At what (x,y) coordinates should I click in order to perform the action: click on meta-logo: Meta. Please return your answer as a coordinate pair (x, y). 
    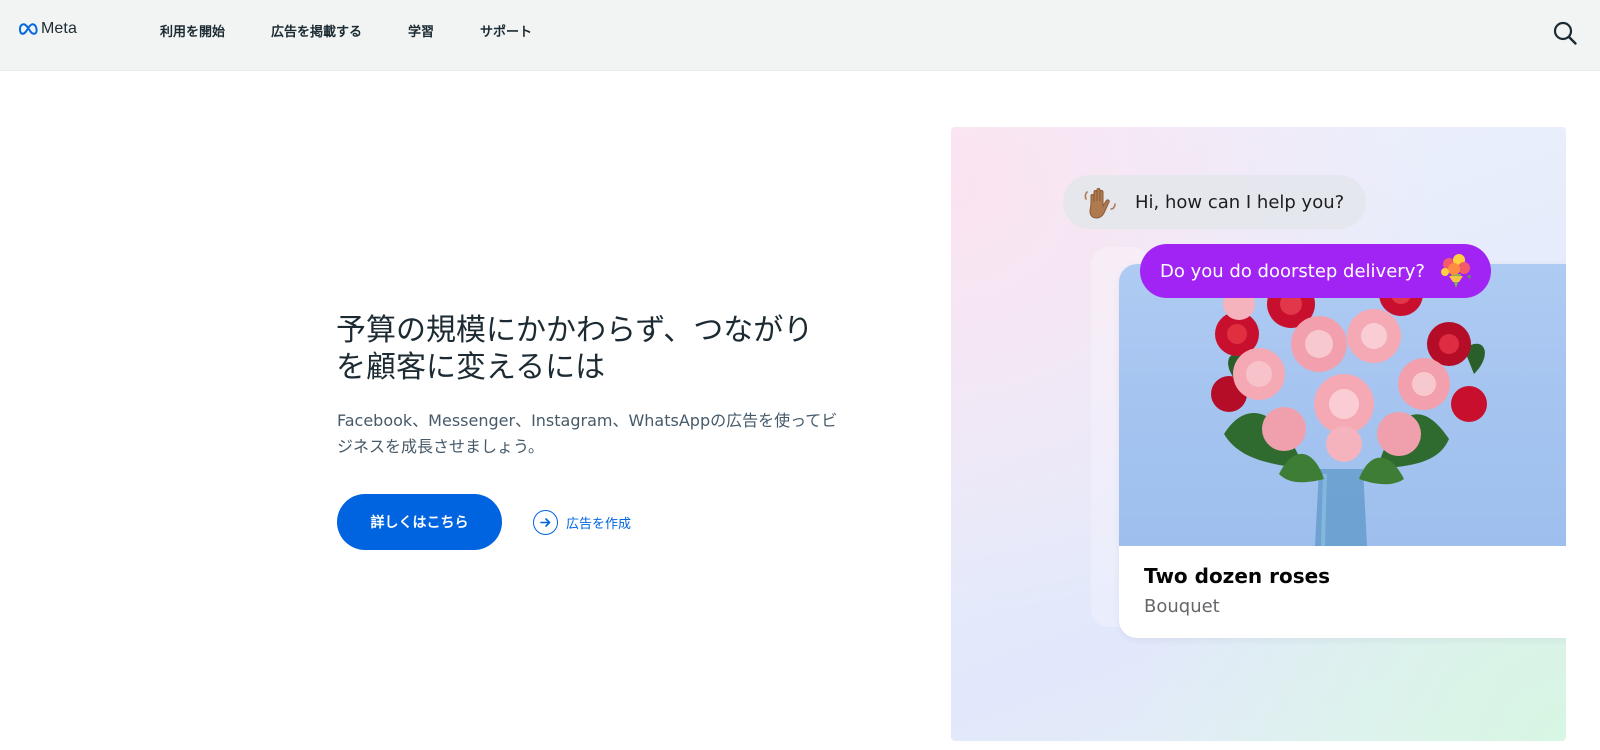
    Looking at the image, I should click on (47, 29).